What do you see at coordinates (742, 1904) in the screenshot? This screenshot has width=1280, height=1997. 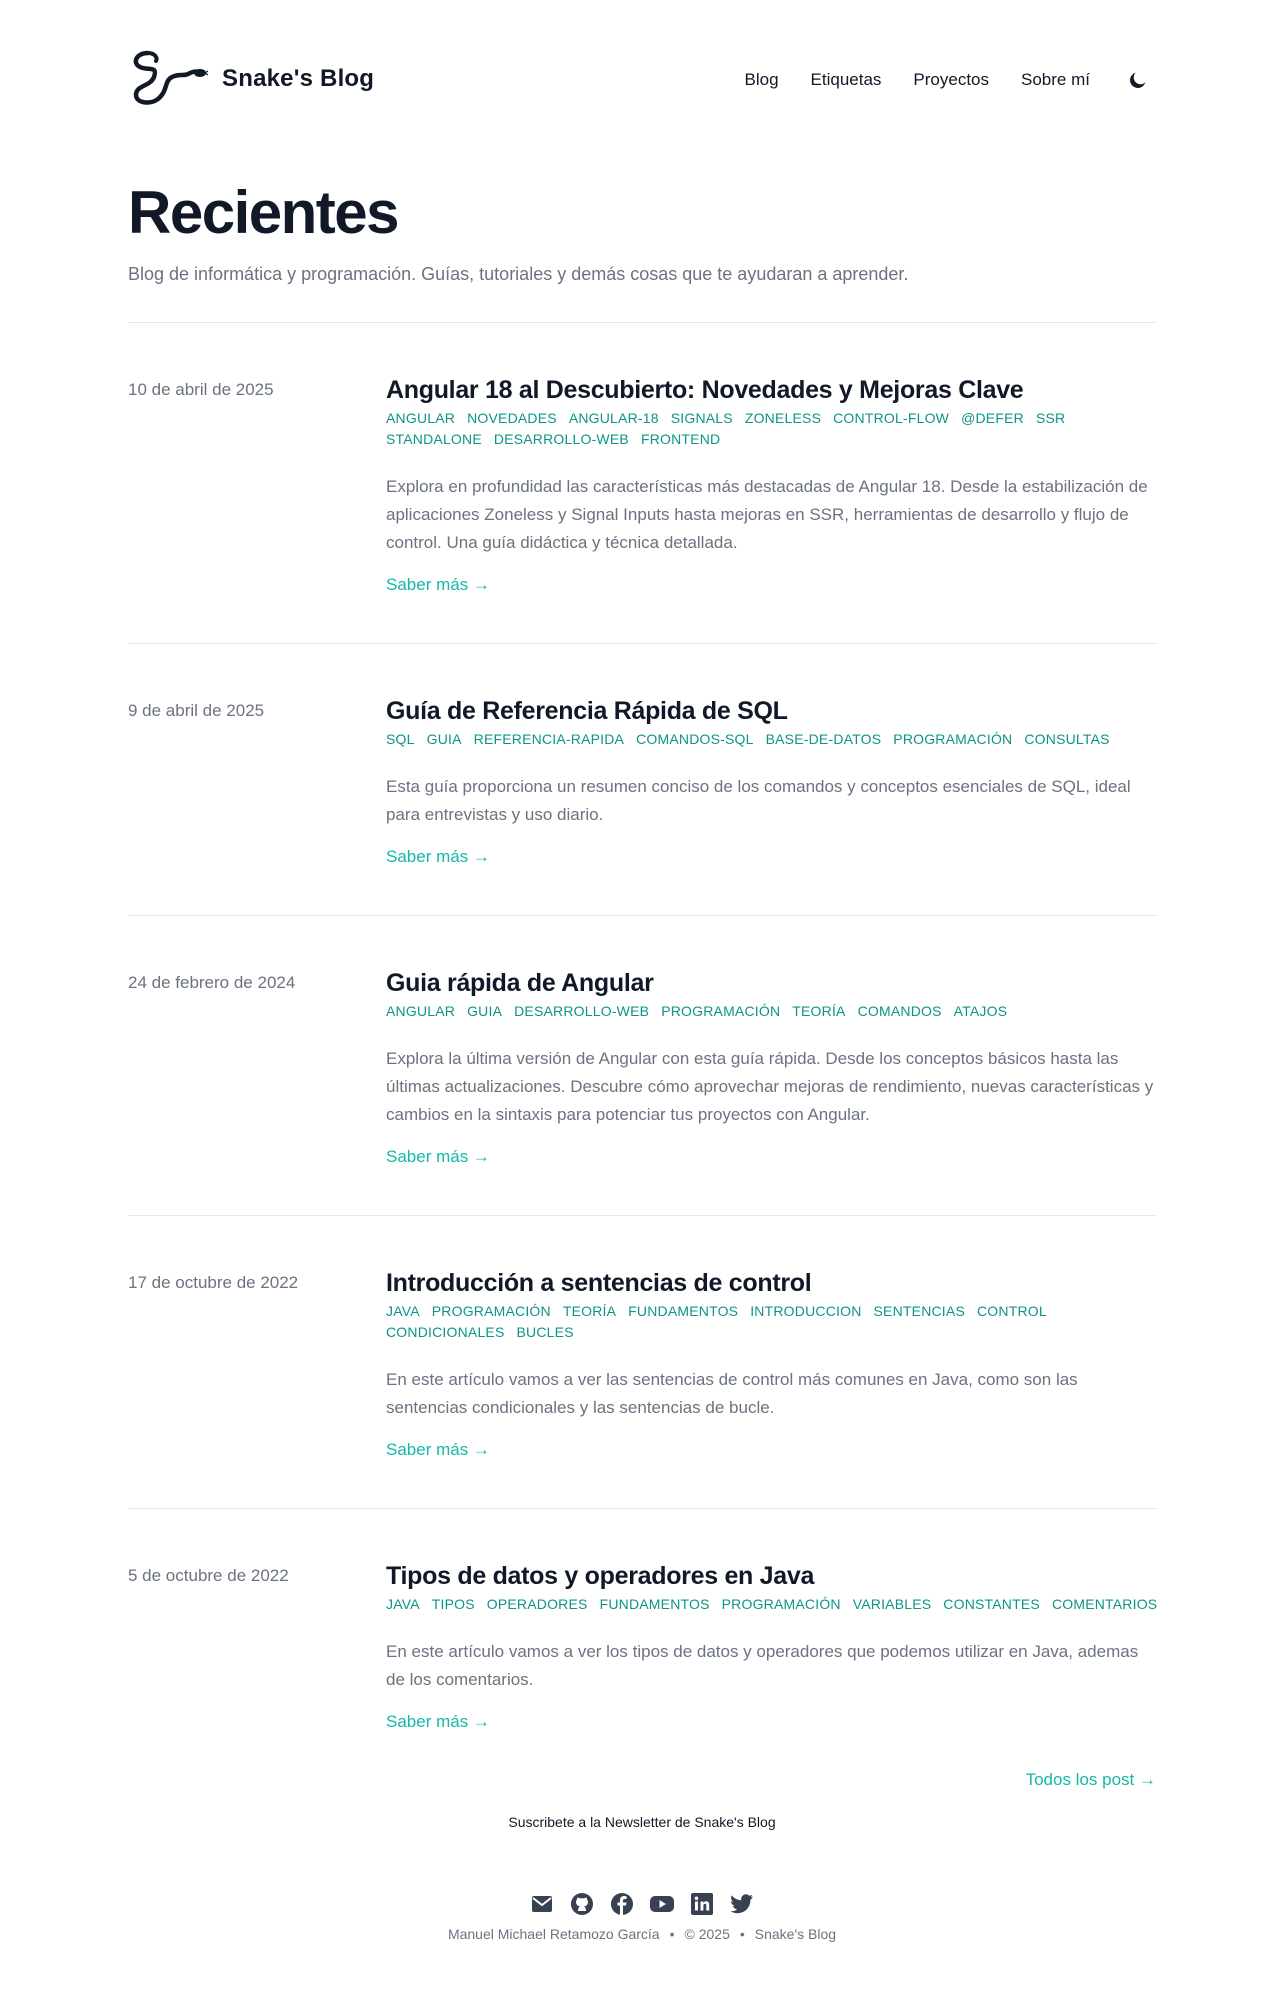 I see `twitter-icon` at bounding box center [742, 1904].